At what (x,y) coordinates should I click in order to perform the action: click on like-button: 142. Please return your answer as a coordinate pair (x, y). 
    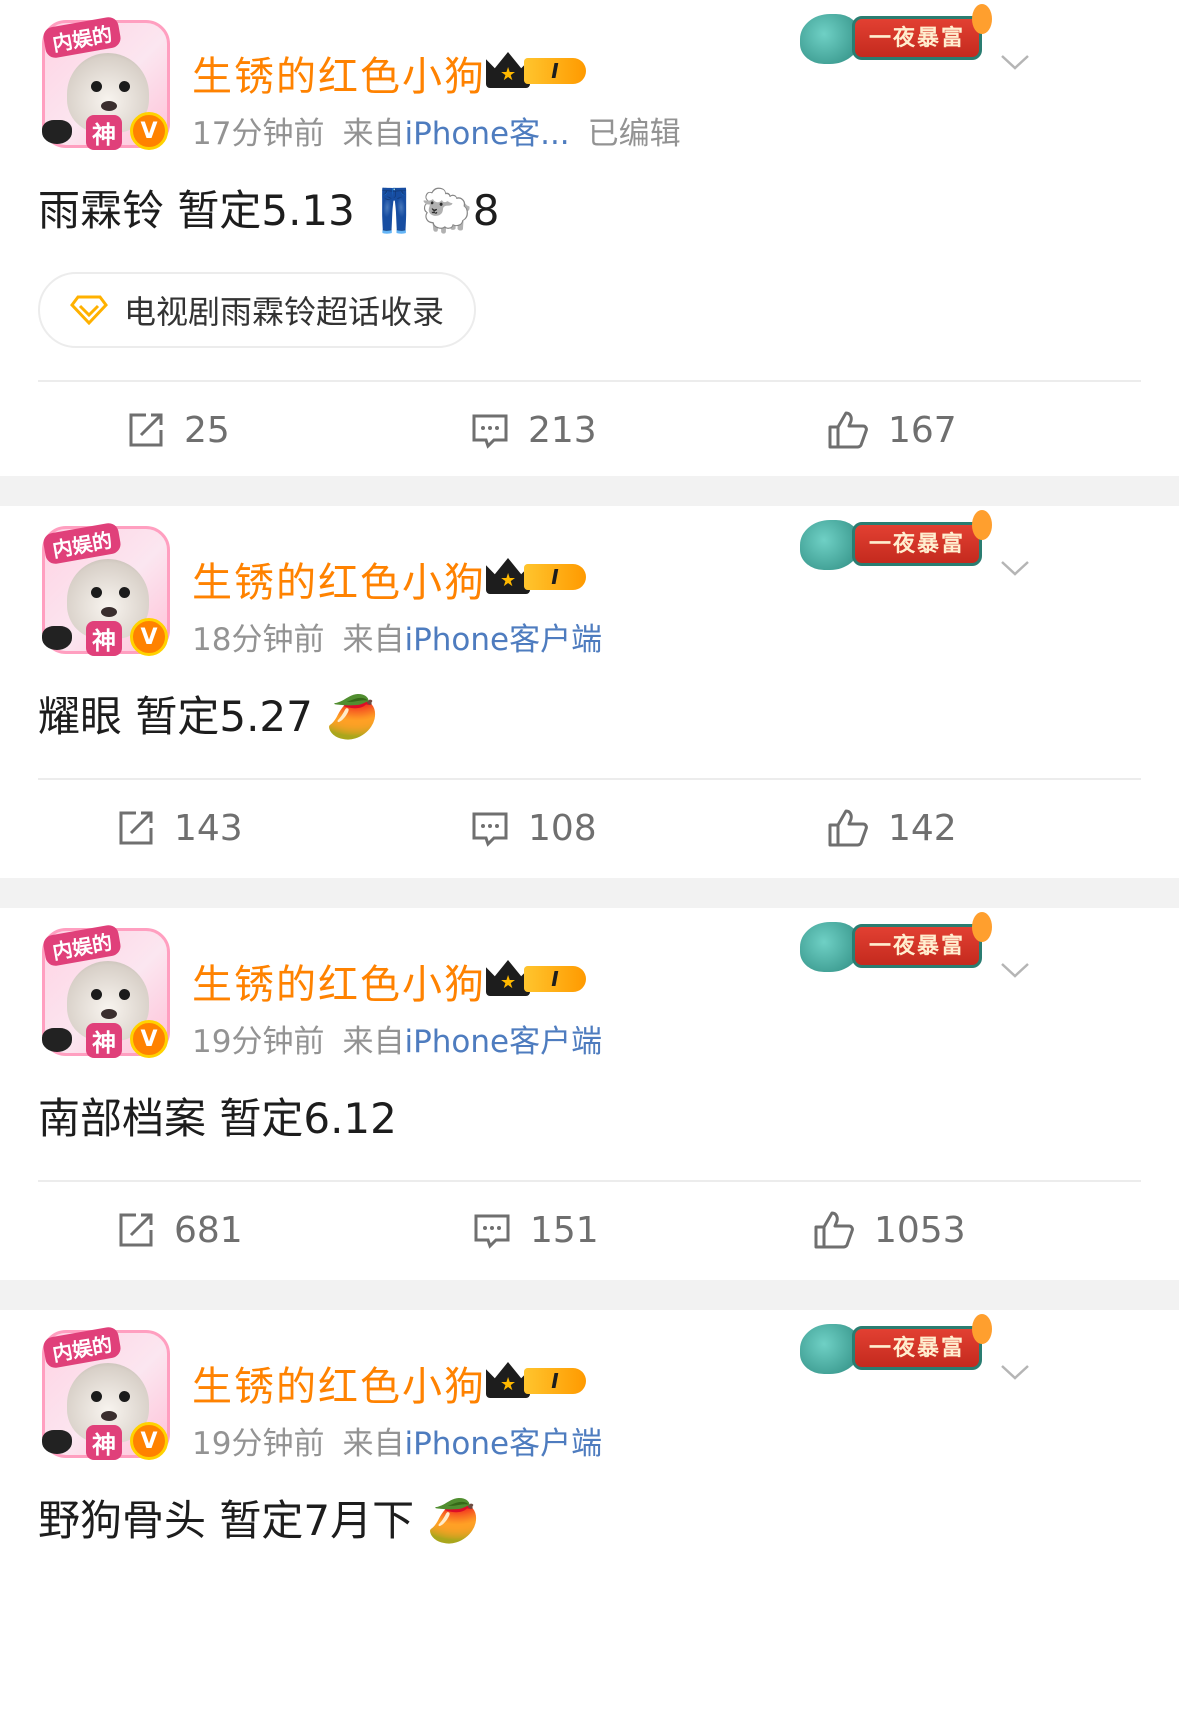
    Looking at the image, I should click on (891, 828).